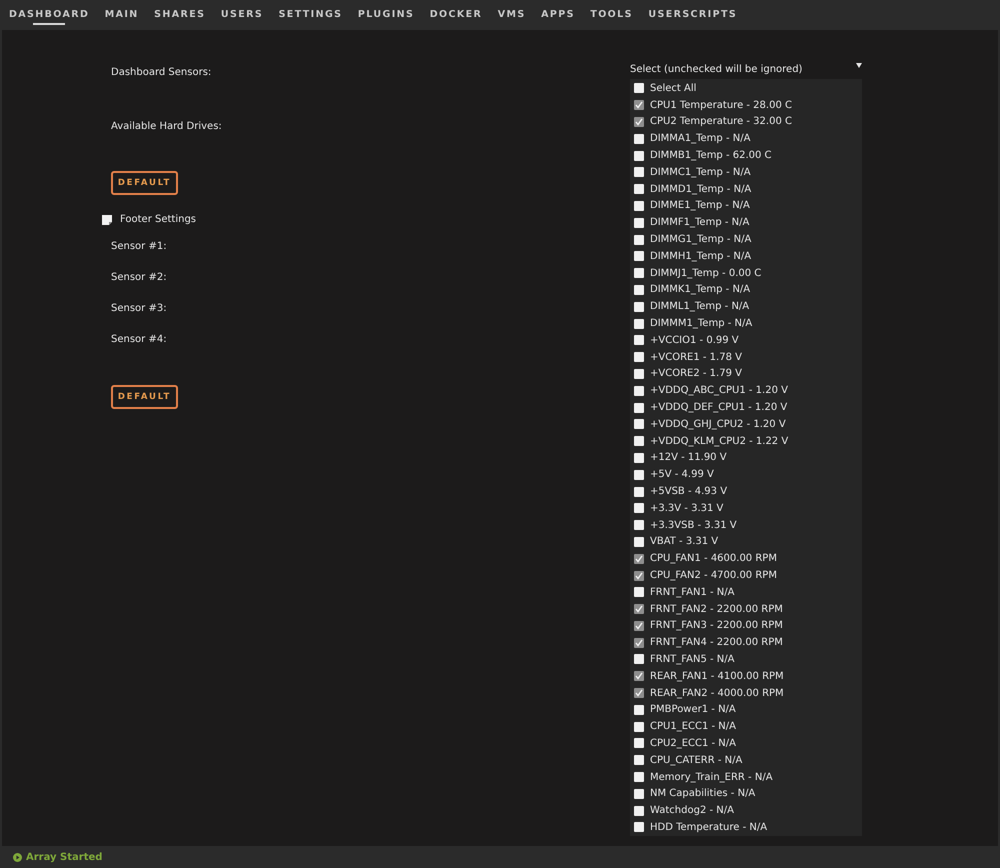 This screenshot has width=1000, height=868. Describe the element at coordinates (456, 15) in the screenshot. I see `nav-tab: DOCKER` at that location.